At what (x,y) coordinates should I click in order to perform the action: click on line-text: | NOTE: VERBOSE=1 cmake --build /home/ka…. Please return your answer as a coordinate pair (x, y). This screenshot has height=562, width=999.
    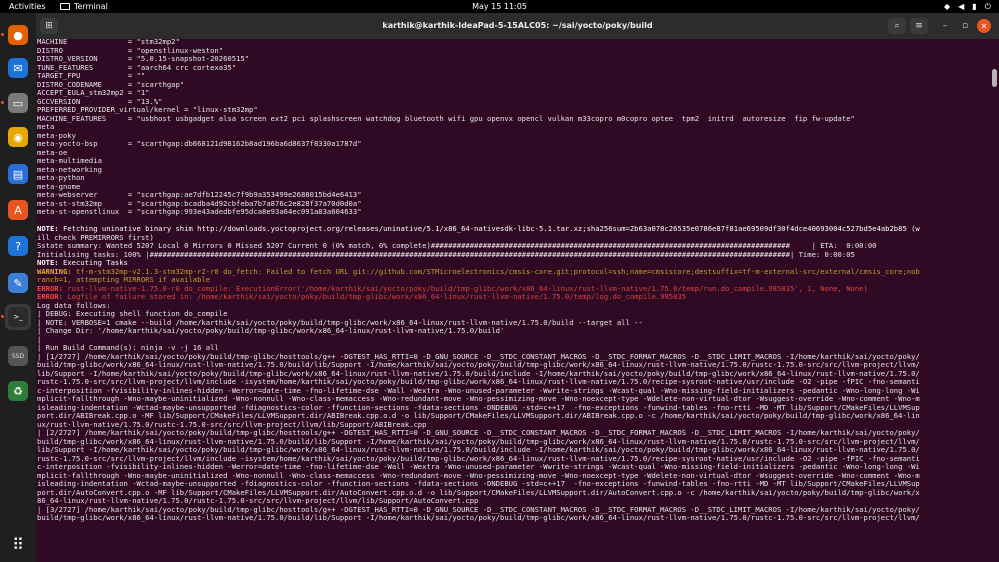
    Looking at the image, I should click on (340, 322).